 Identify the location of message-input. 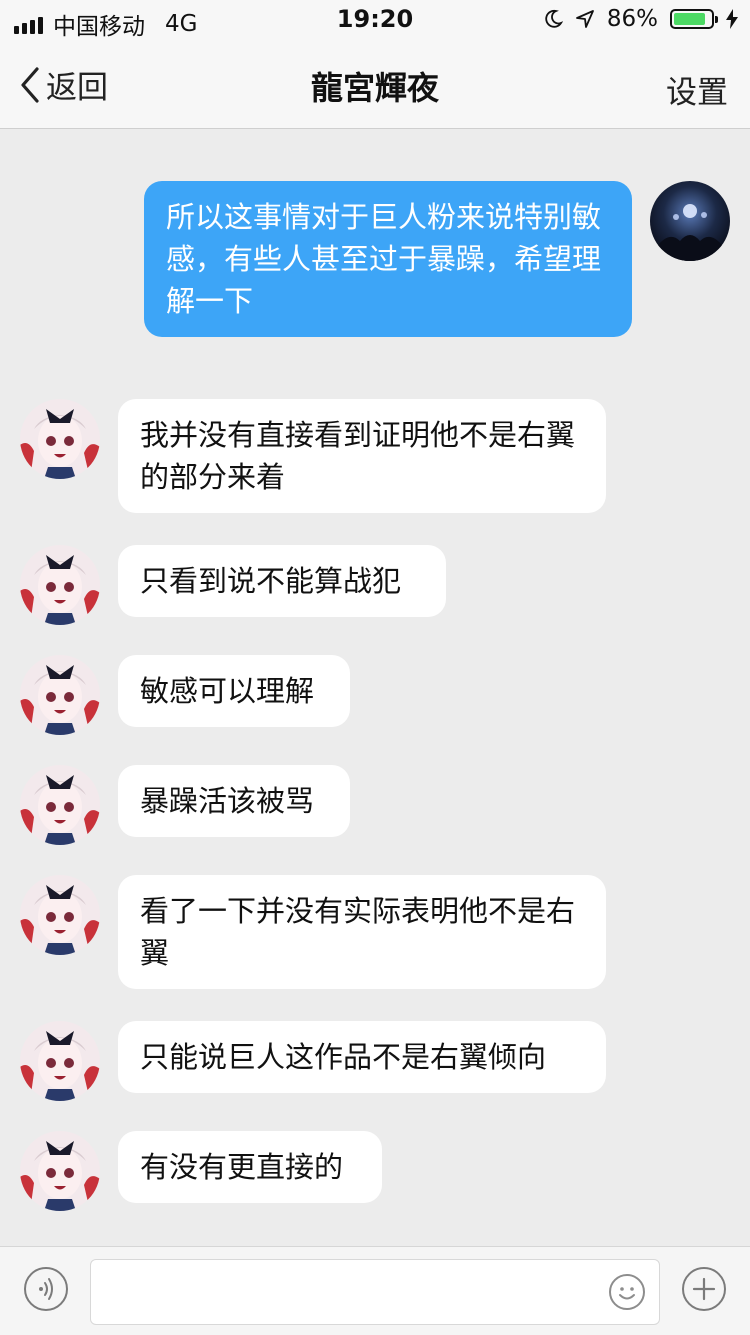
(375, 1292).